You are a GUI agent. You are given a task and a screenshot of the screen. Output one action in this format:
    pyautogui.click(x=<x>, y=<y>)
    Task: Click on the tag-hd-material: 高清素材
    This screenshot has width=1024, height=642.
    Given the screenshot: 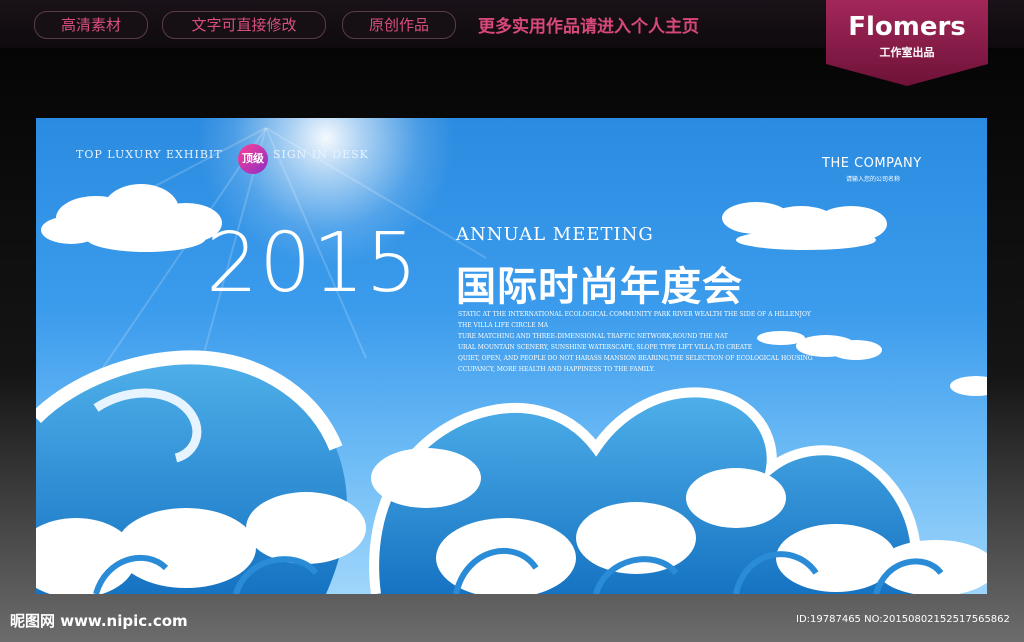 What is the action you would take?
    pyautogui.click(x=91, y=25)
    